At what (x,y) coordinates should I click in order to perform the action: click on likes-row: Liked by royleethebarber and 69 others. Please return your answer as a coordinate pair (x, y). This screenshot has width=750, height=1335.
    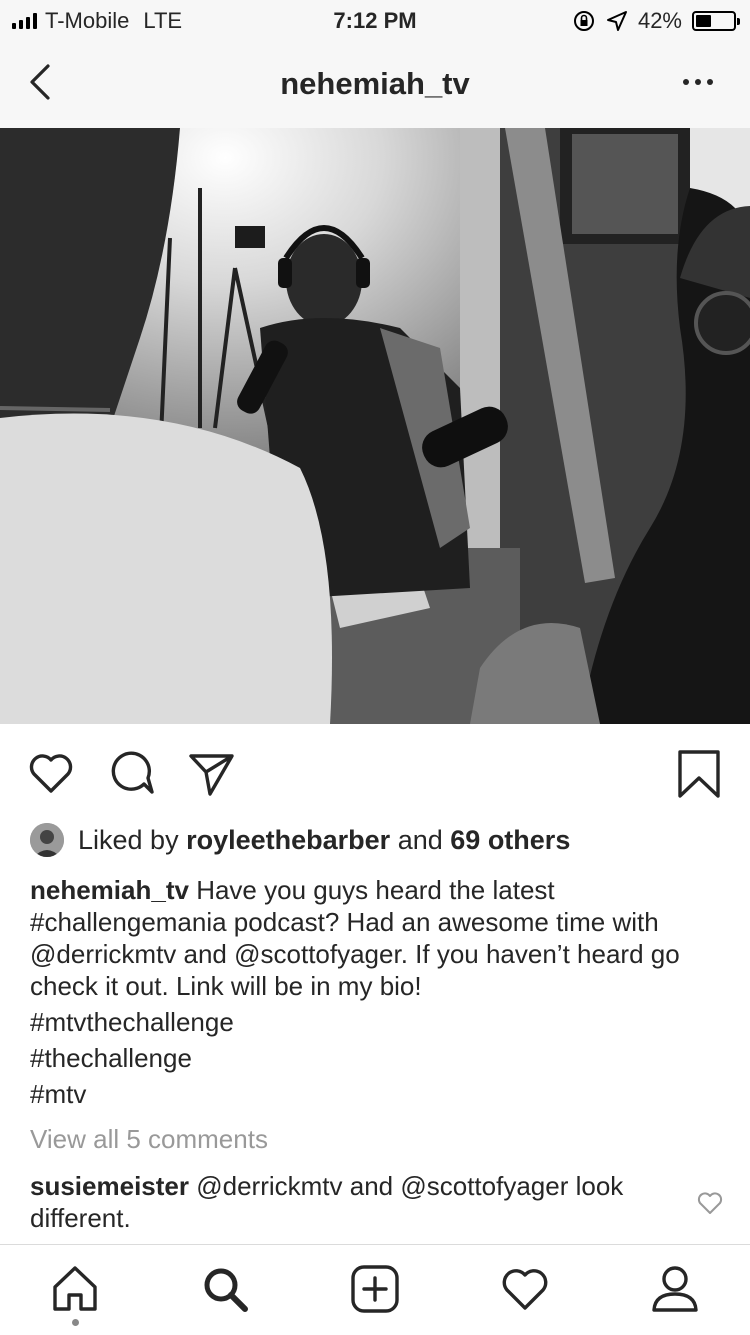
    Looking at the image, I should click on (300, 840).